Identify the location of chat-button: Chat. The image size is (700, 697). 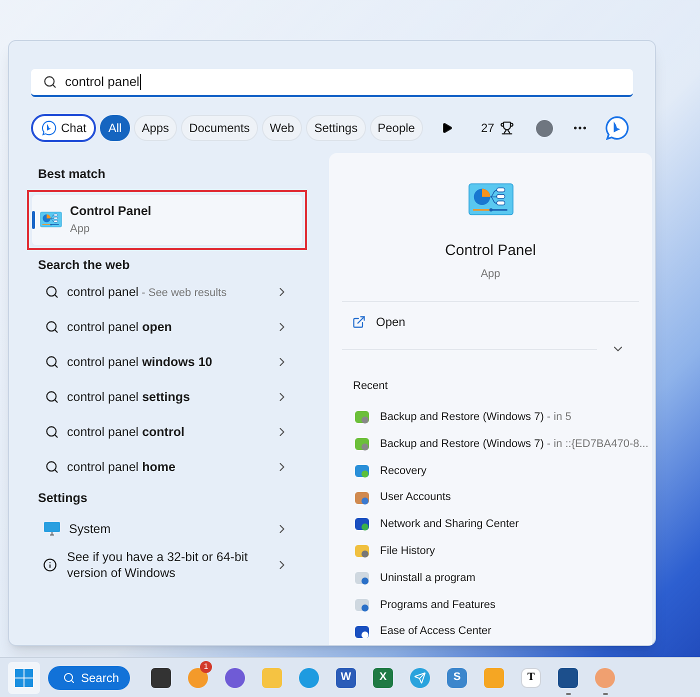
(63, 128).